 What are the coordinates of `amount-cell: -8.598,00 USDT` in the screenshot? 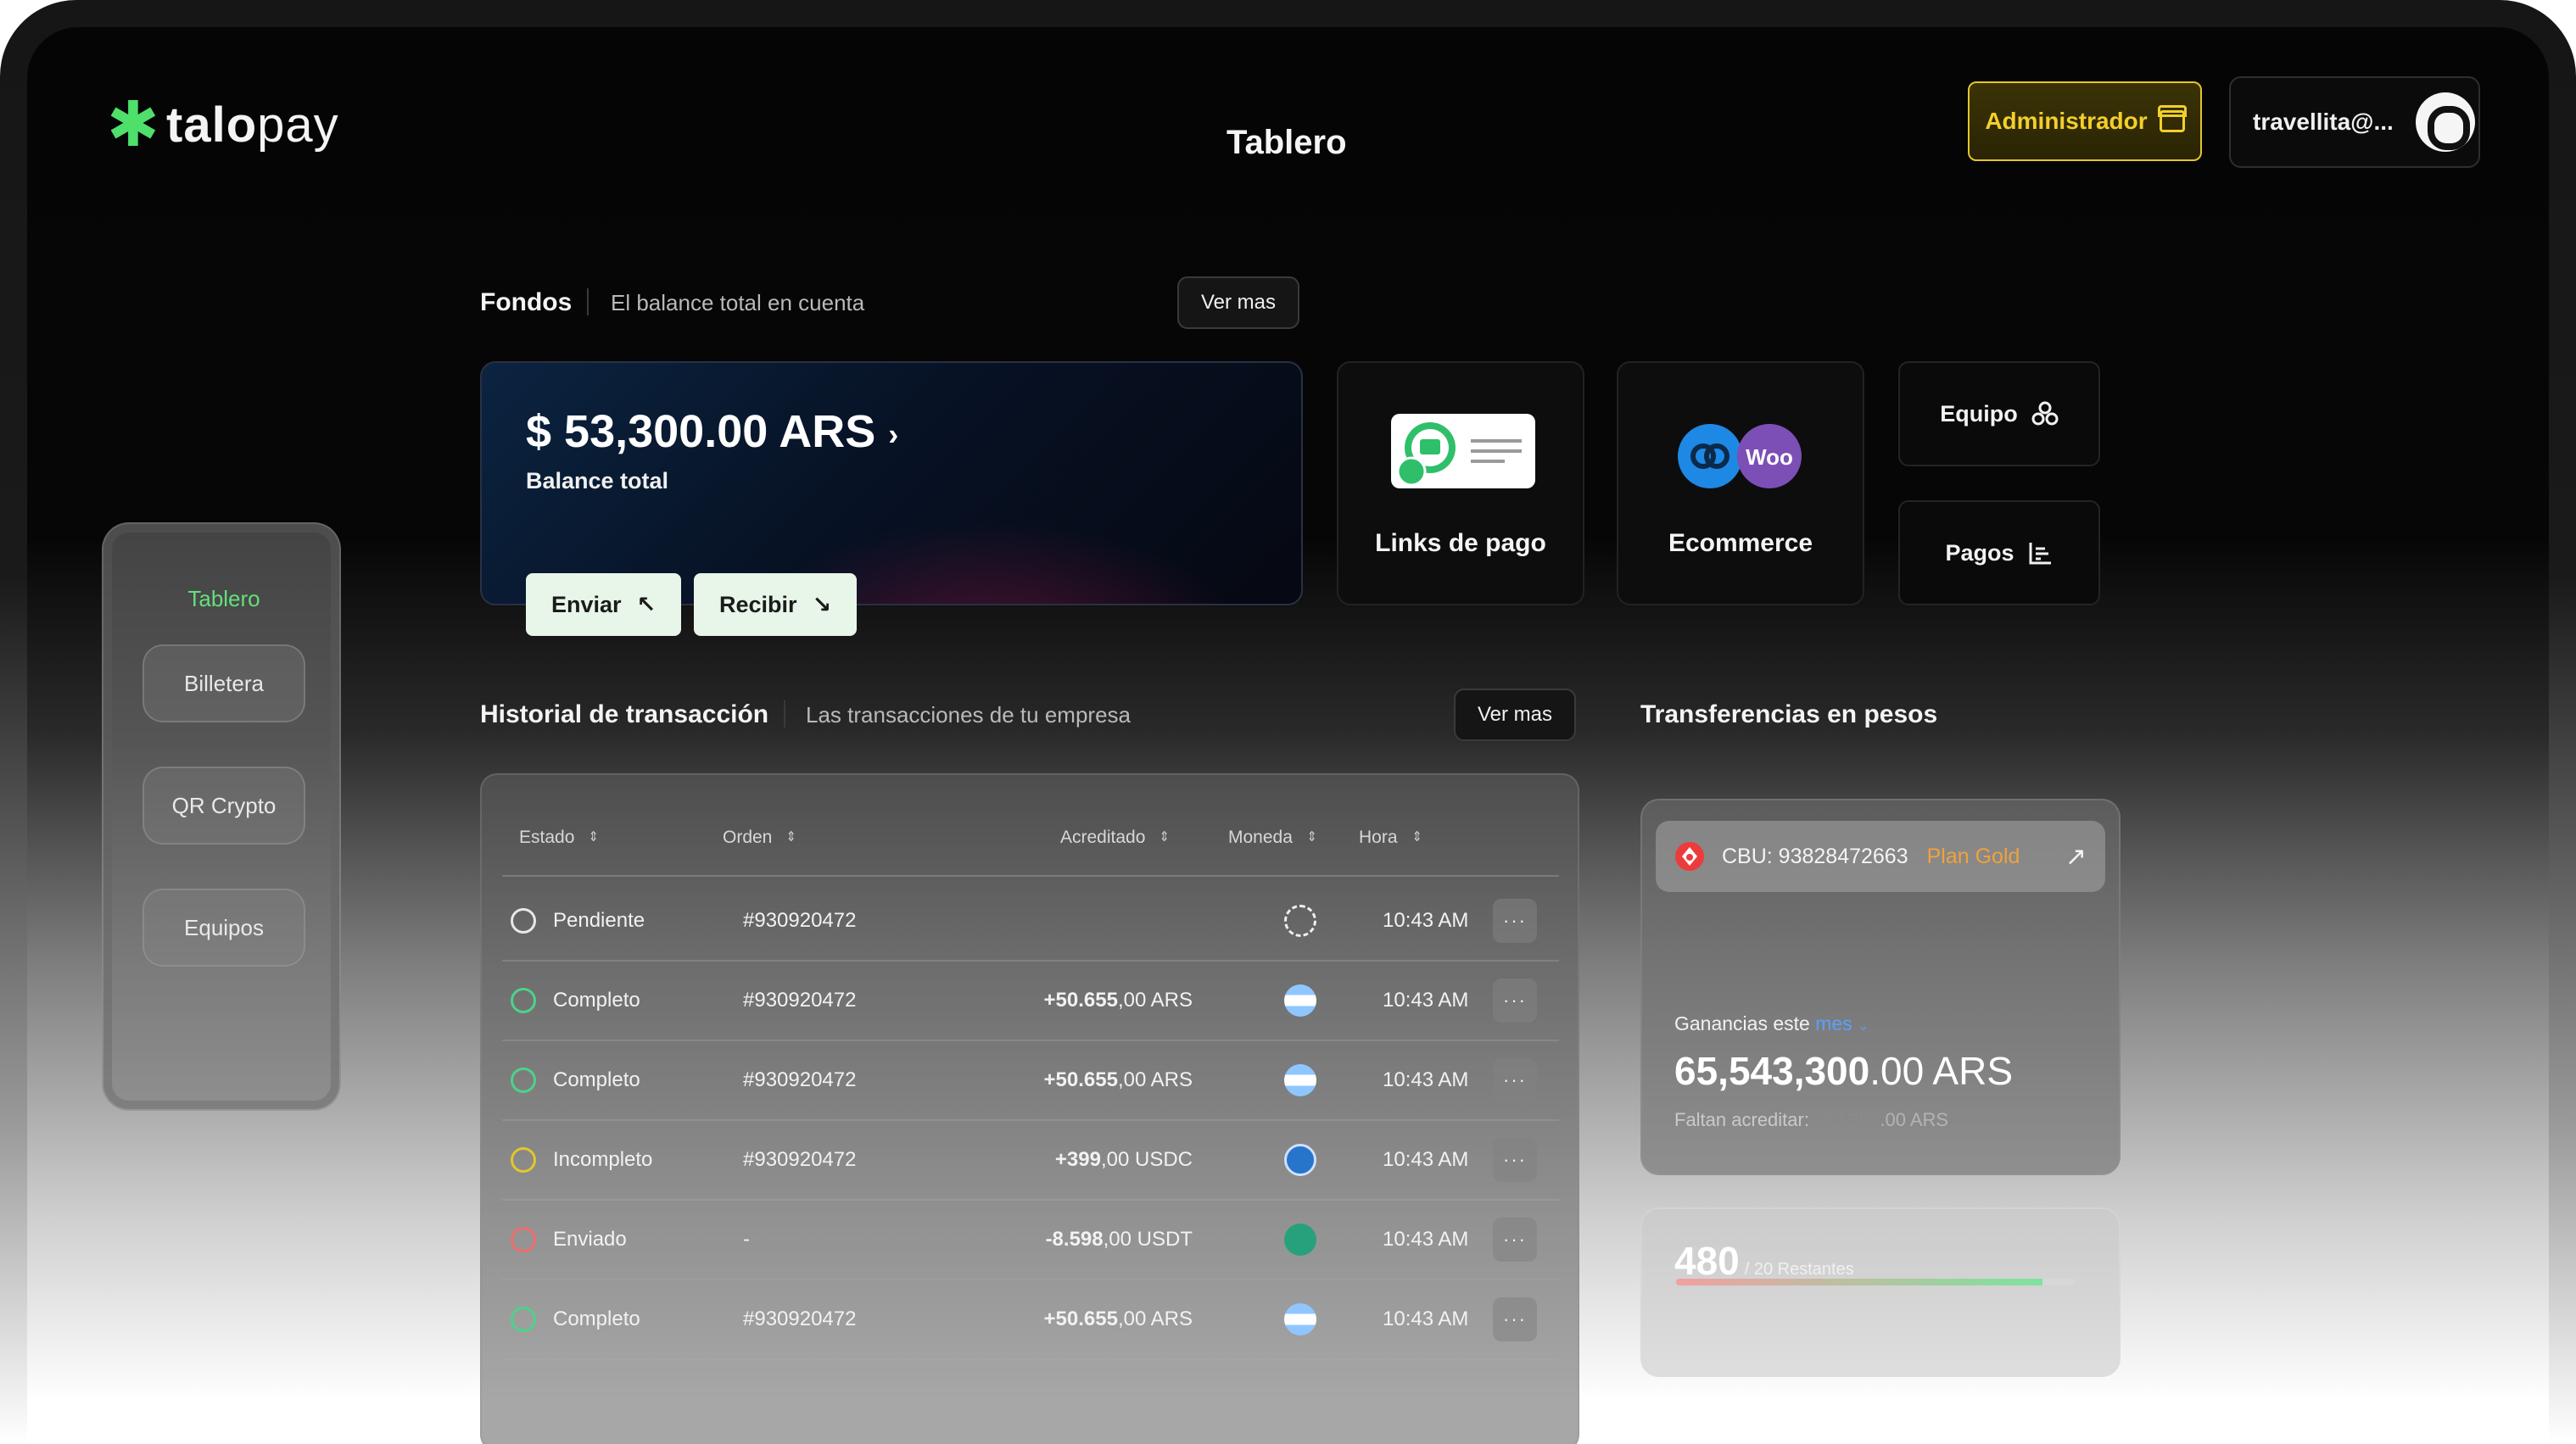 It's located at (1119, 1239).